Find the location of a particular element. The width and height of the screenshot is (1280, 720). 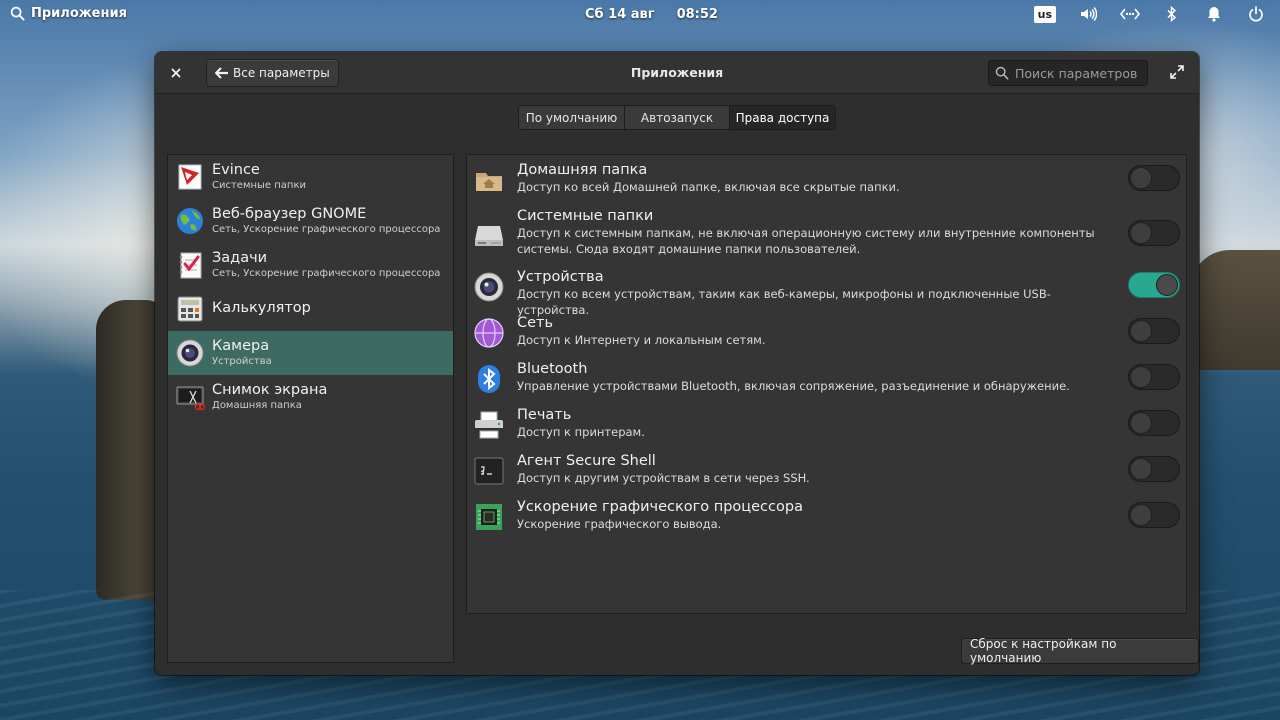

datetime-indicator: Сб 14 авг 08:52 is located at coordinates (651, 14).